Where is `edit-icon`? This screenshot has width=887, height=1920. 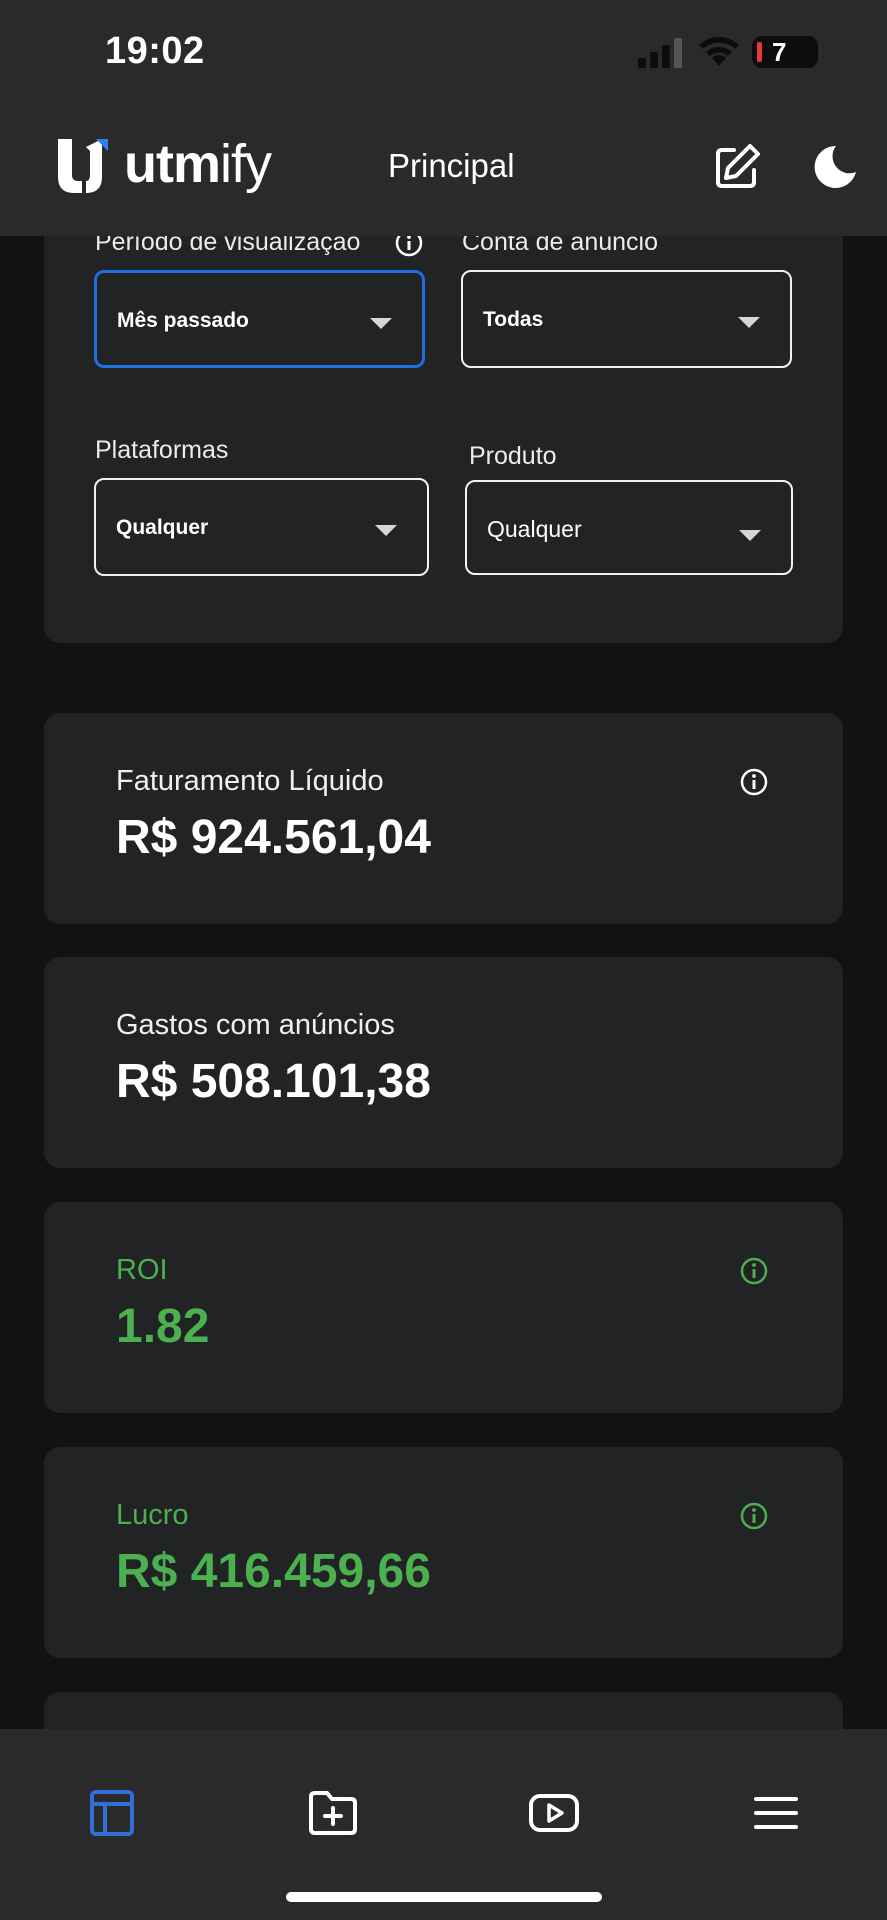
edit-icon is located at coordinates (737, 167).